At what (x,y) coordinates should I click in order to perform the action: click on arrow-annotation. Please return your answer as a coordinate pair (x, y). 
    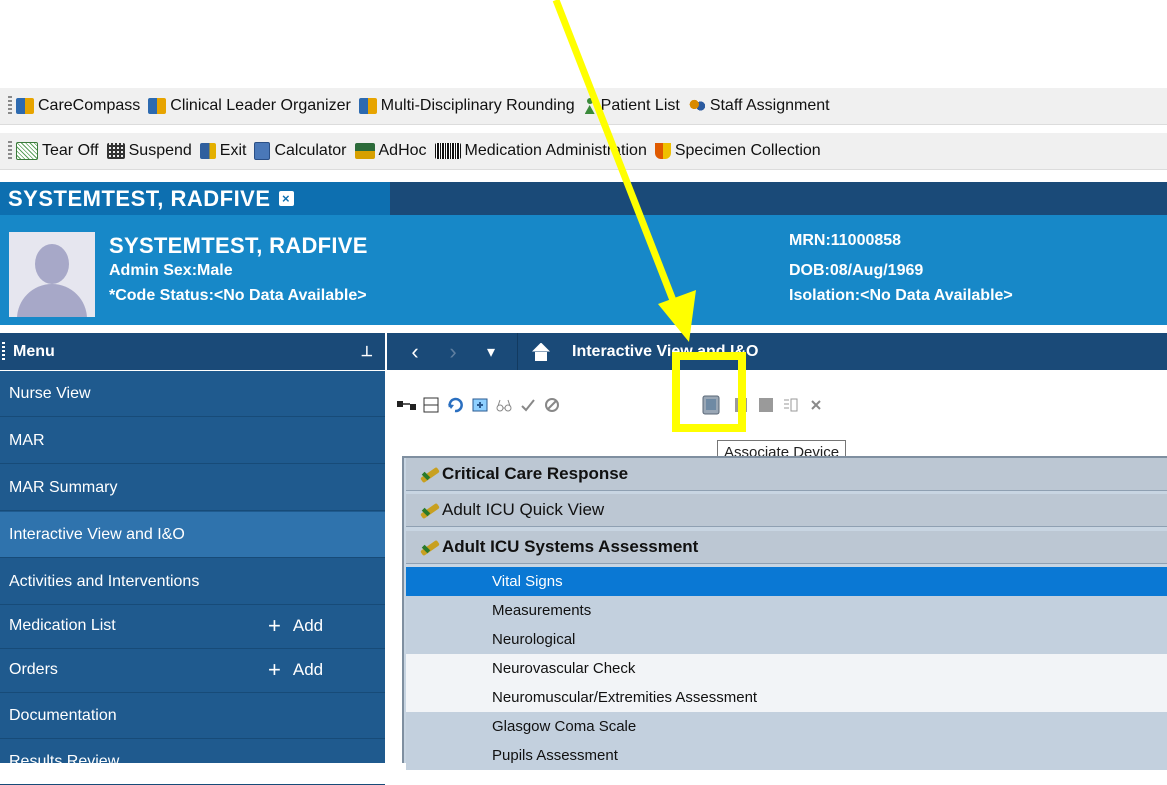
    Looking at the image, I should click on (624, 171).